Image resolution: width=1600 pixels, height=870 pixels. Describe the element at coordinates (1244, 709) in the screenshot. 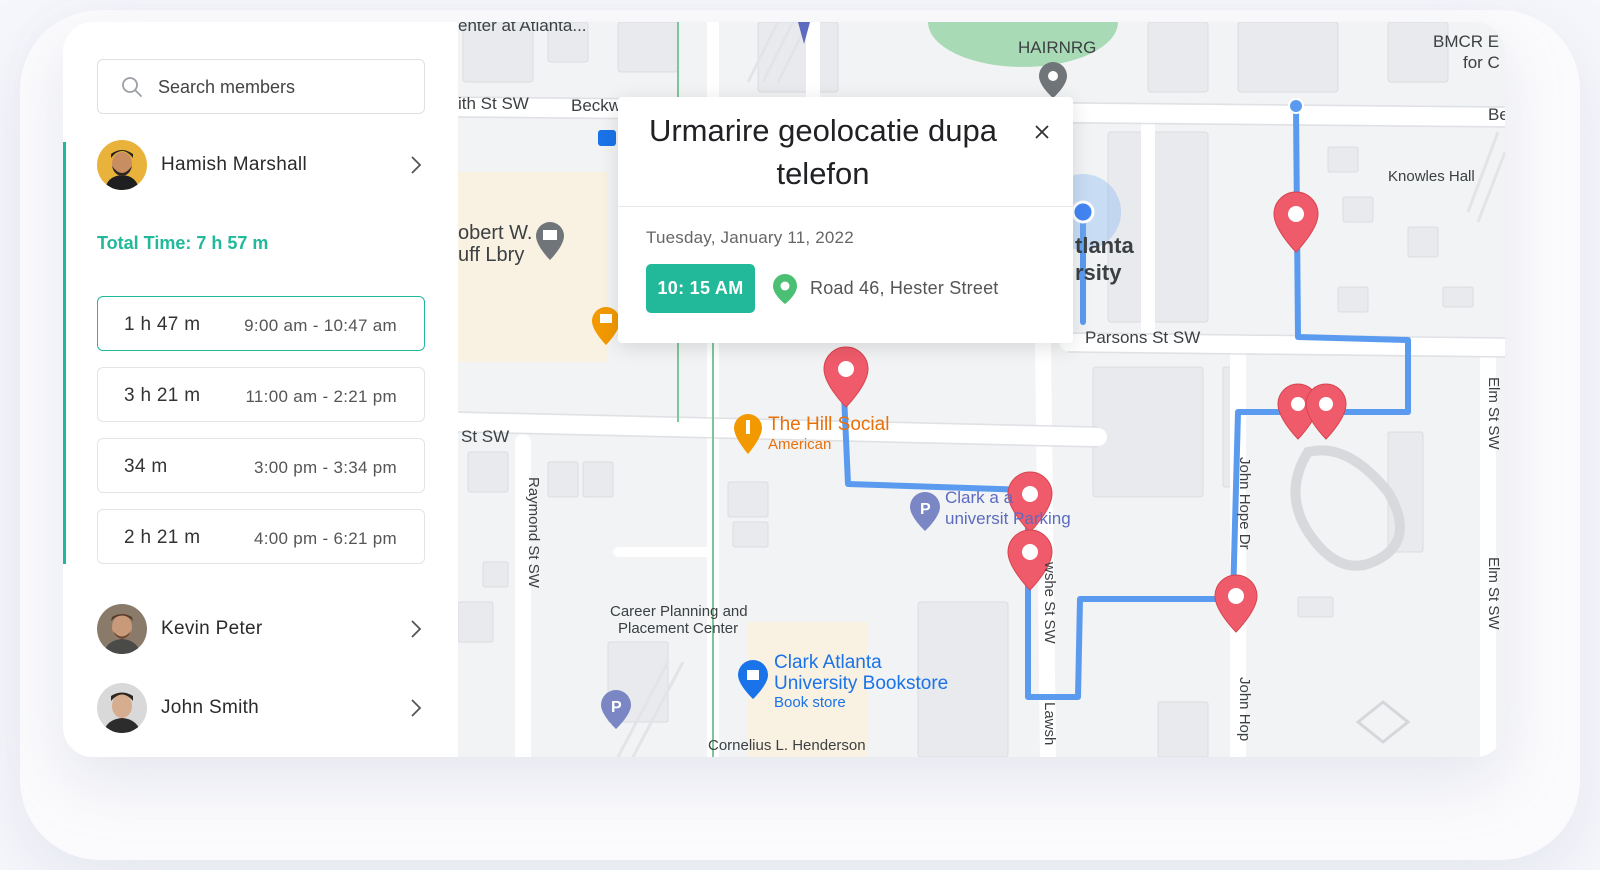

I see `map-label: John Hop` at that location.